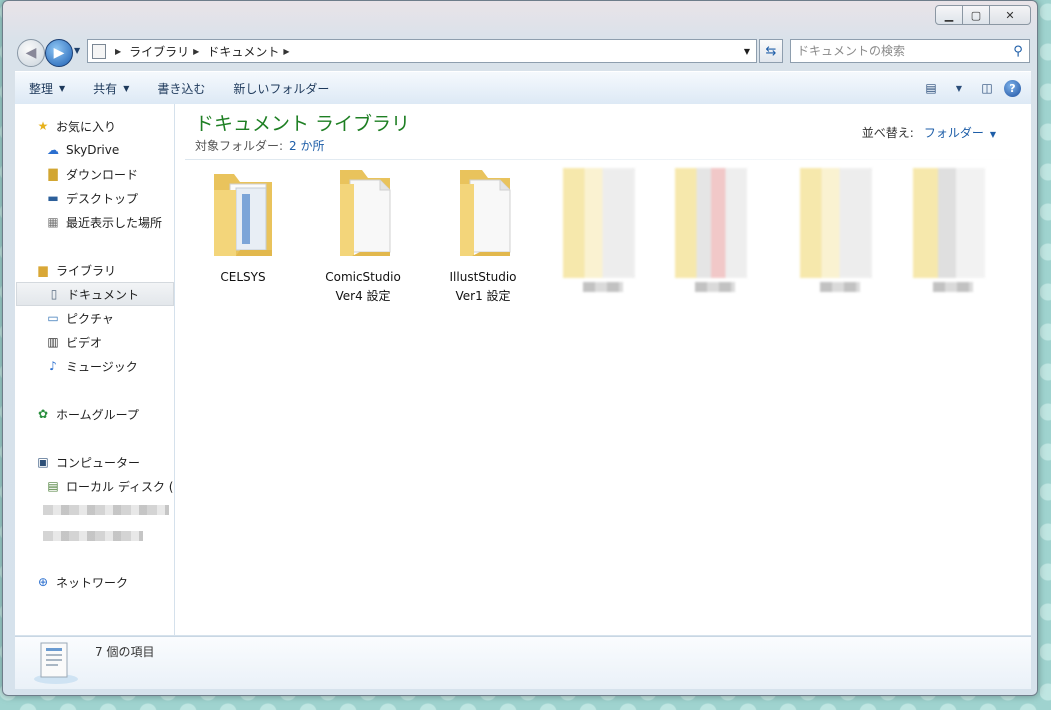  I want to click on nav-videos: ▥ ビデオ, so click(73, 342).